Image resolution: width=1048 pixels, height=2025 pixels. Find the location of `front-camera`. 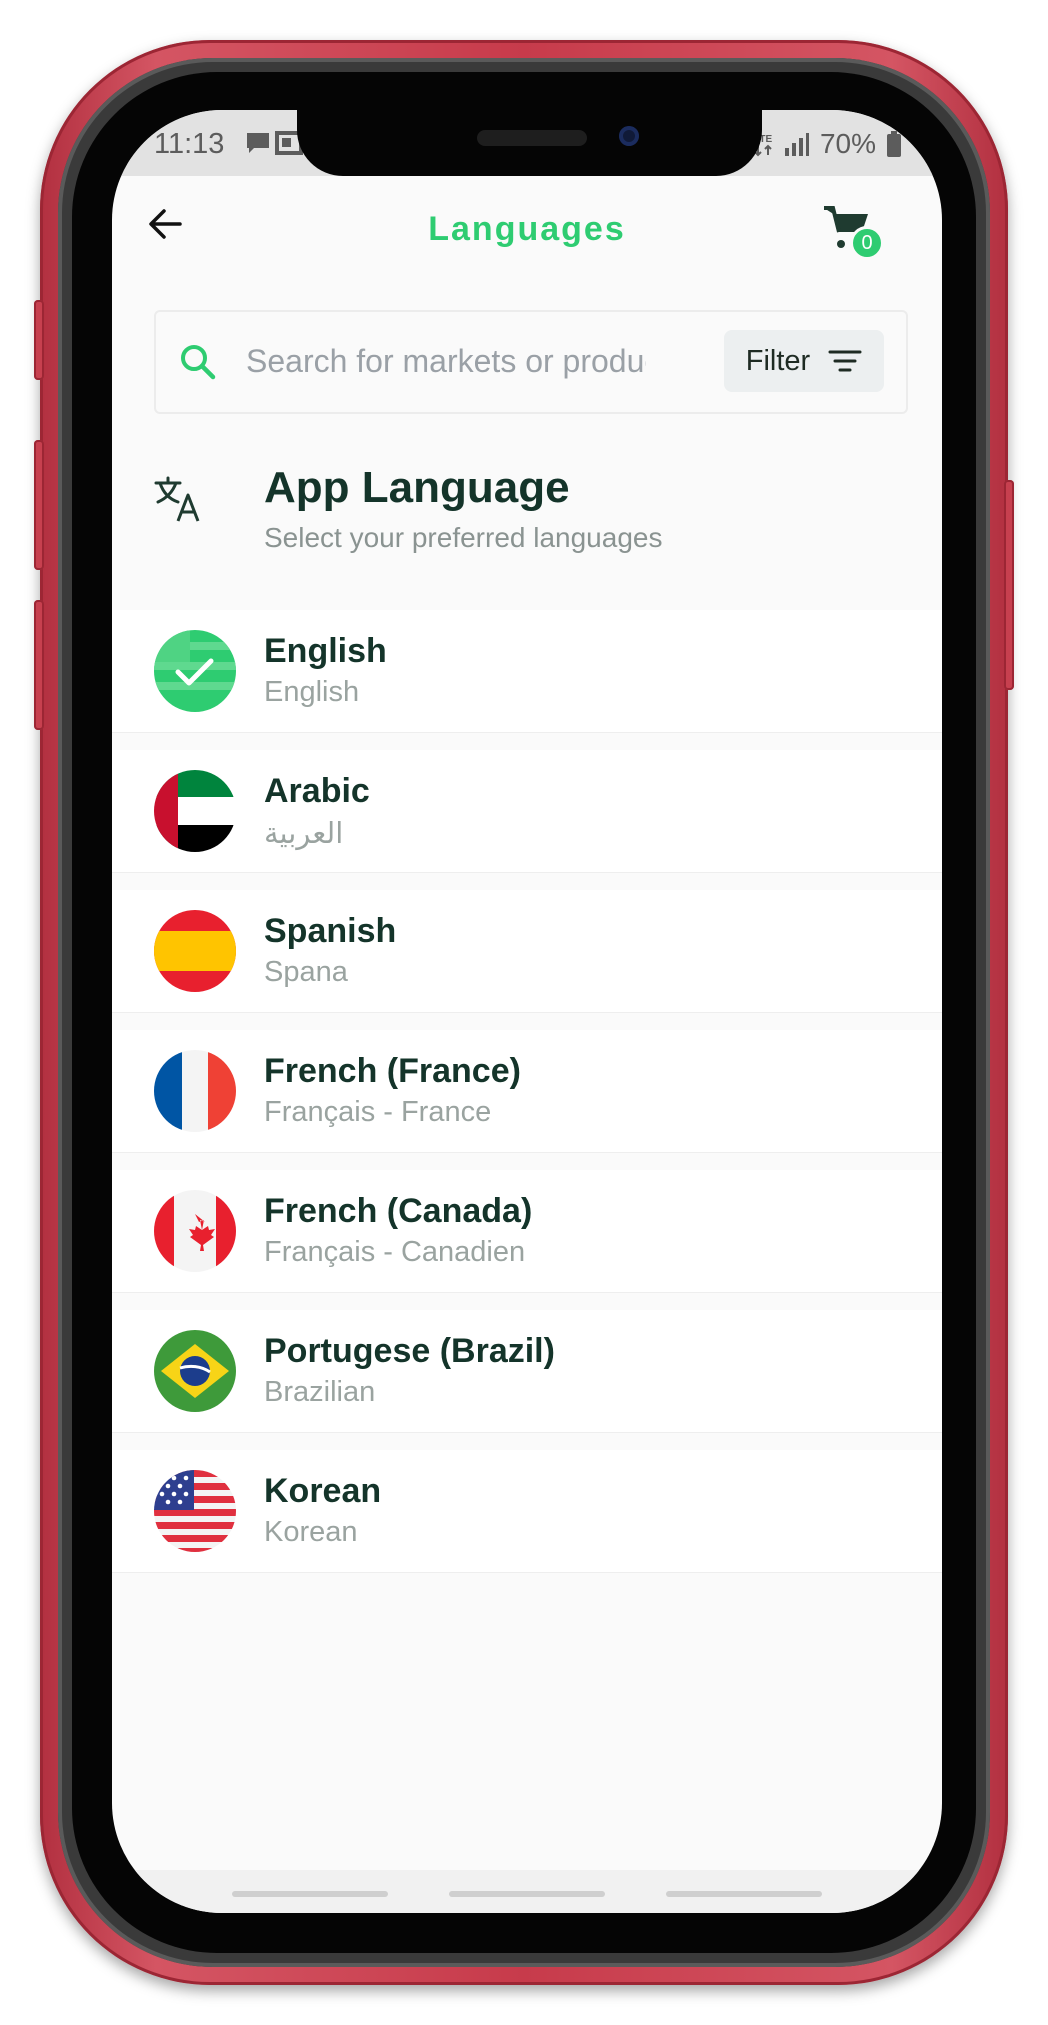

front-camera is located at coordinates (629, 136).